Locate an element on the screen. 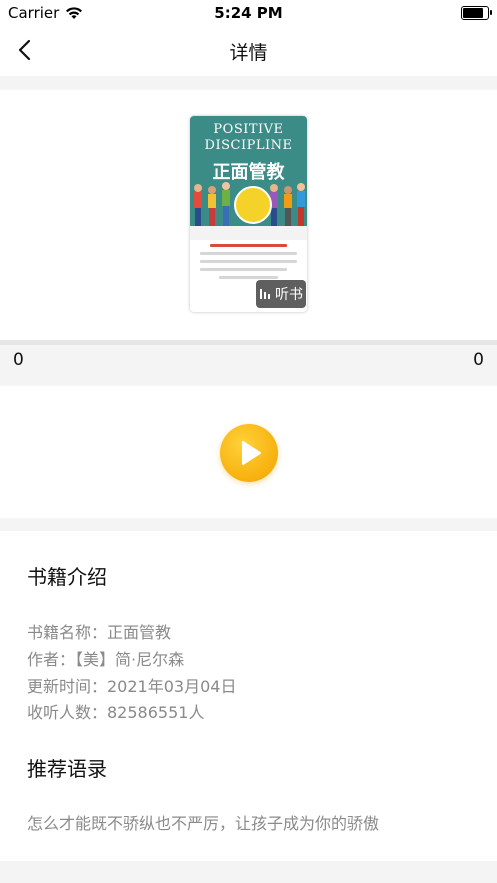 This screenshot has height=883, width=497. total-time: 0 is located at coordinates (478, 360).